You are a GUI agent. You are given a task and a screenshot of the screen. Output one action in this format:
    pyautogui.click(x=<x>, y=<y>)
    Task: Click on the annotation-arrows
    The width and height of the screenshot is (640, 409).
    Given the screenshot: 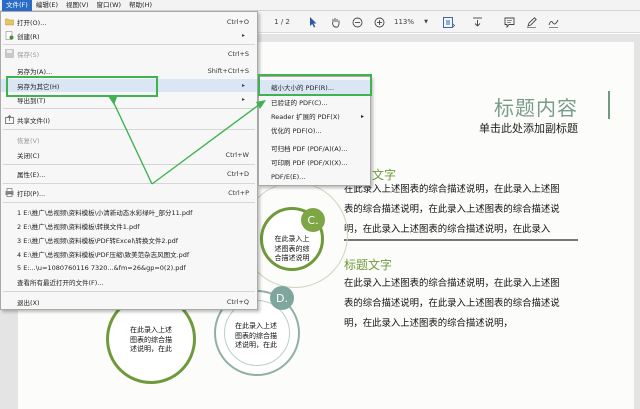 What is the action you would take?
    pyautogui.click(x=187, y=140)
    